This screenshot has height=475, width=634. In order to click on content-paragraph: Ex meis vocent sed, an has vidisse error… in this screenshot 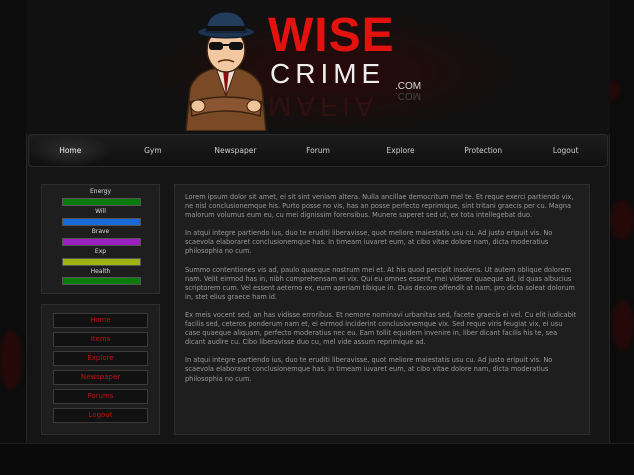, I will do `click(381, 328)`.